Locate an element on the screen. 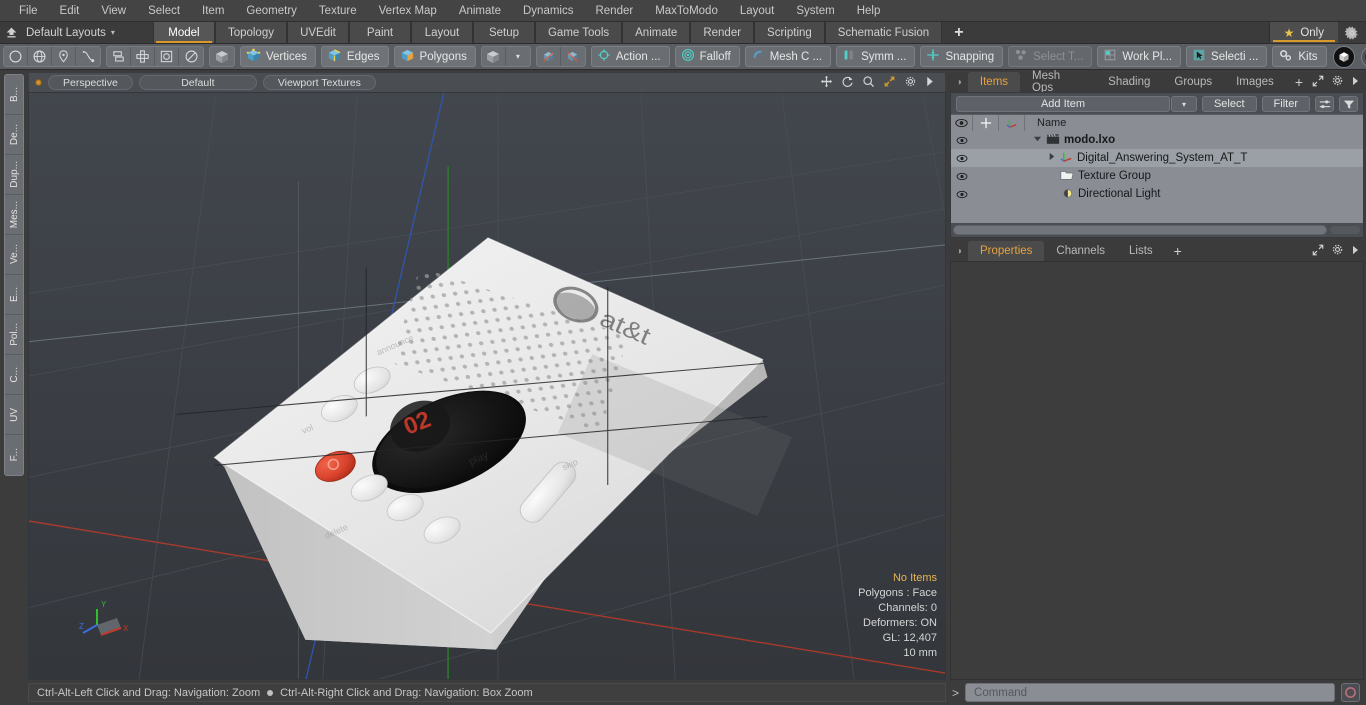 The height and width of the screenshot is (705, 1366). fit-icon is located at coordinates (889, 83).